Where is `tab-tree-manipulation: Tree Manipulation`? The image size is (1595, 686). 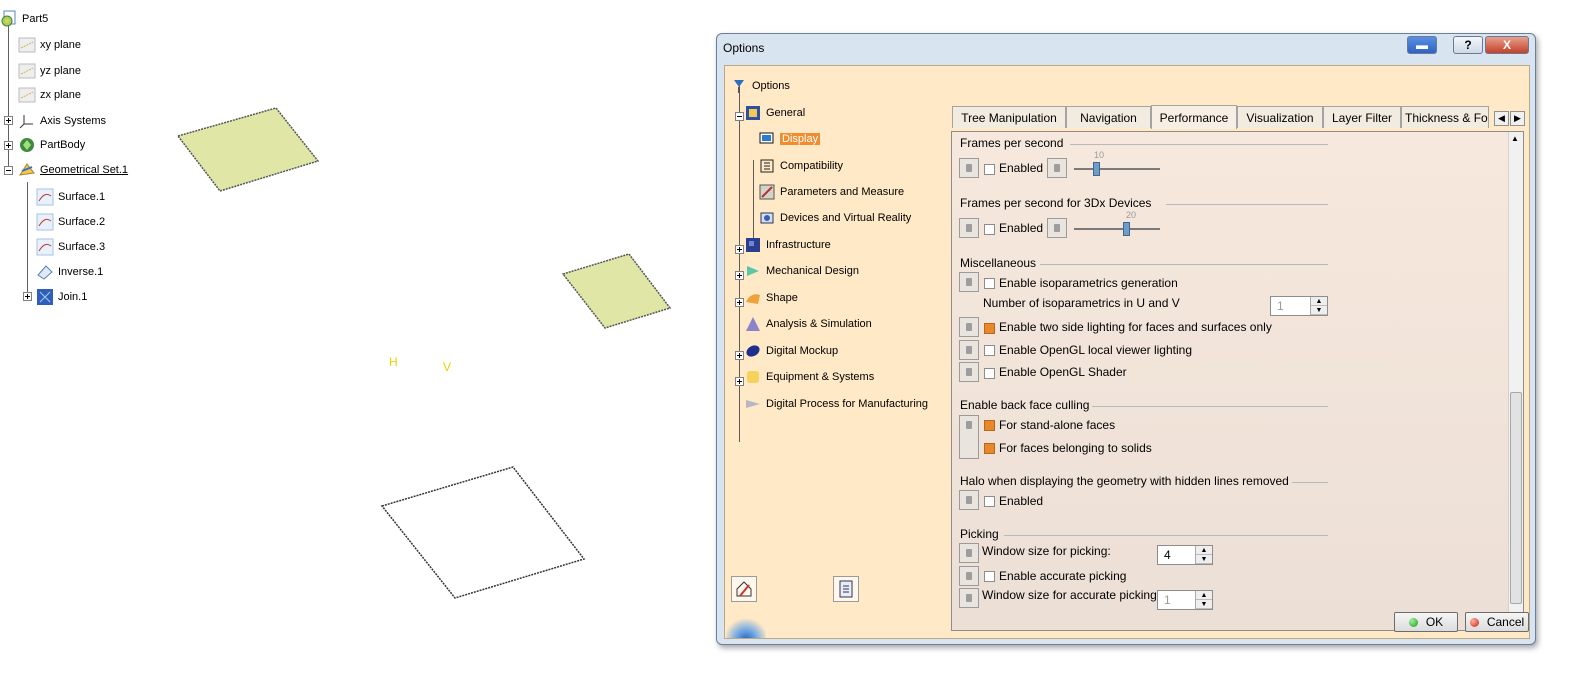
tab-tree-manipulation: Tree Manipulation is located at coordinates (1009, 117).